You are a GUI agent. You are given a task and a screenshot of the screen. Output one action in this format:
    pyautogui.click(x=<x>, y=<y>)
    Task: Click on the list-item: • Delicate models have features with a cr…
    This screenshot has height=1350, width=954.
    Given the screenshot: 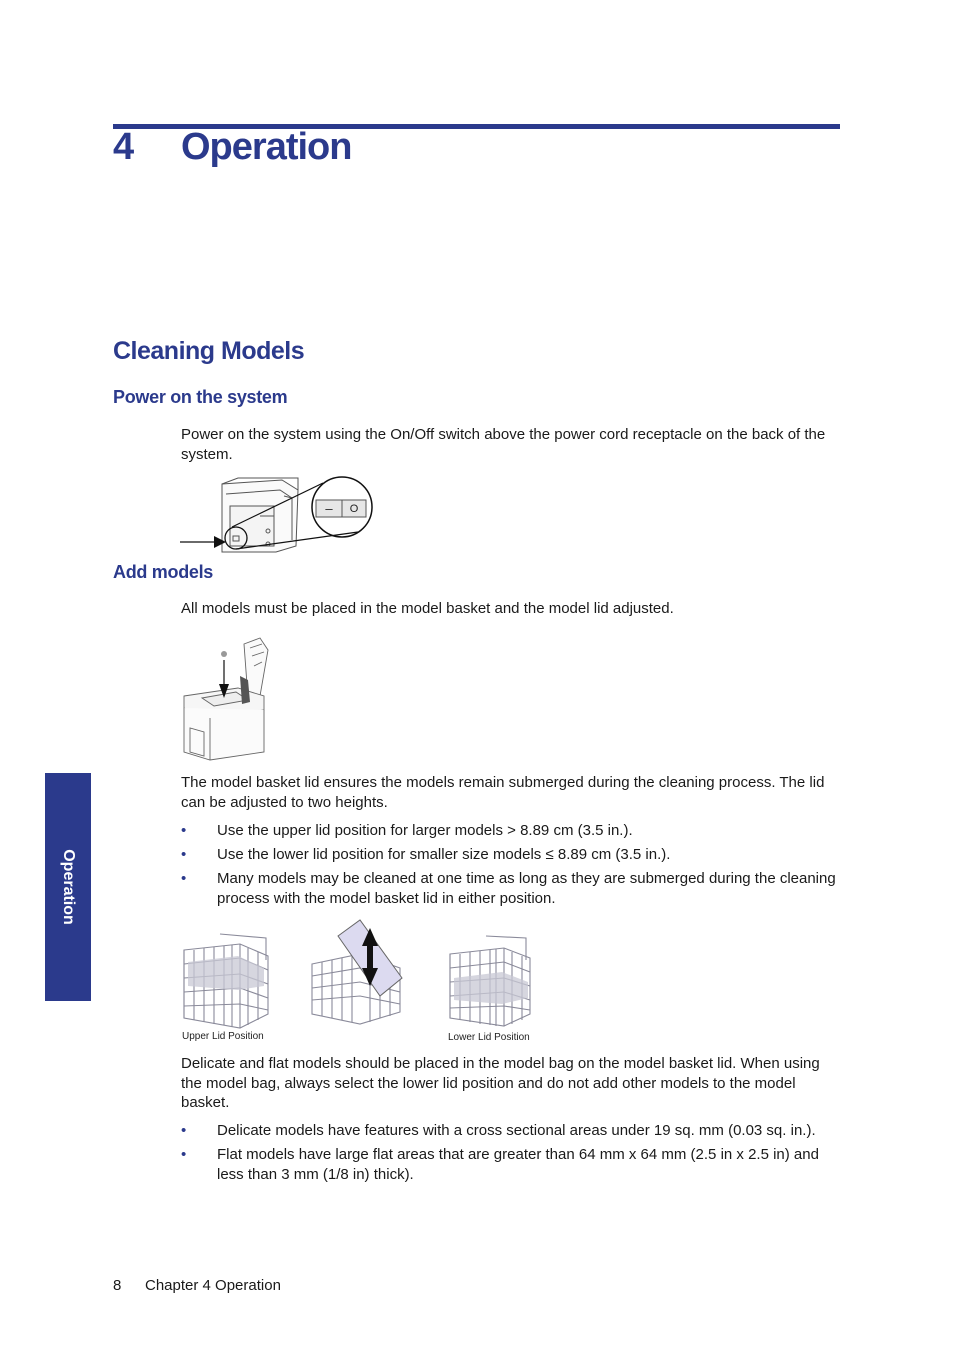 What is the action you would take?
    pyautogui.click(x=498, y=1130)
    